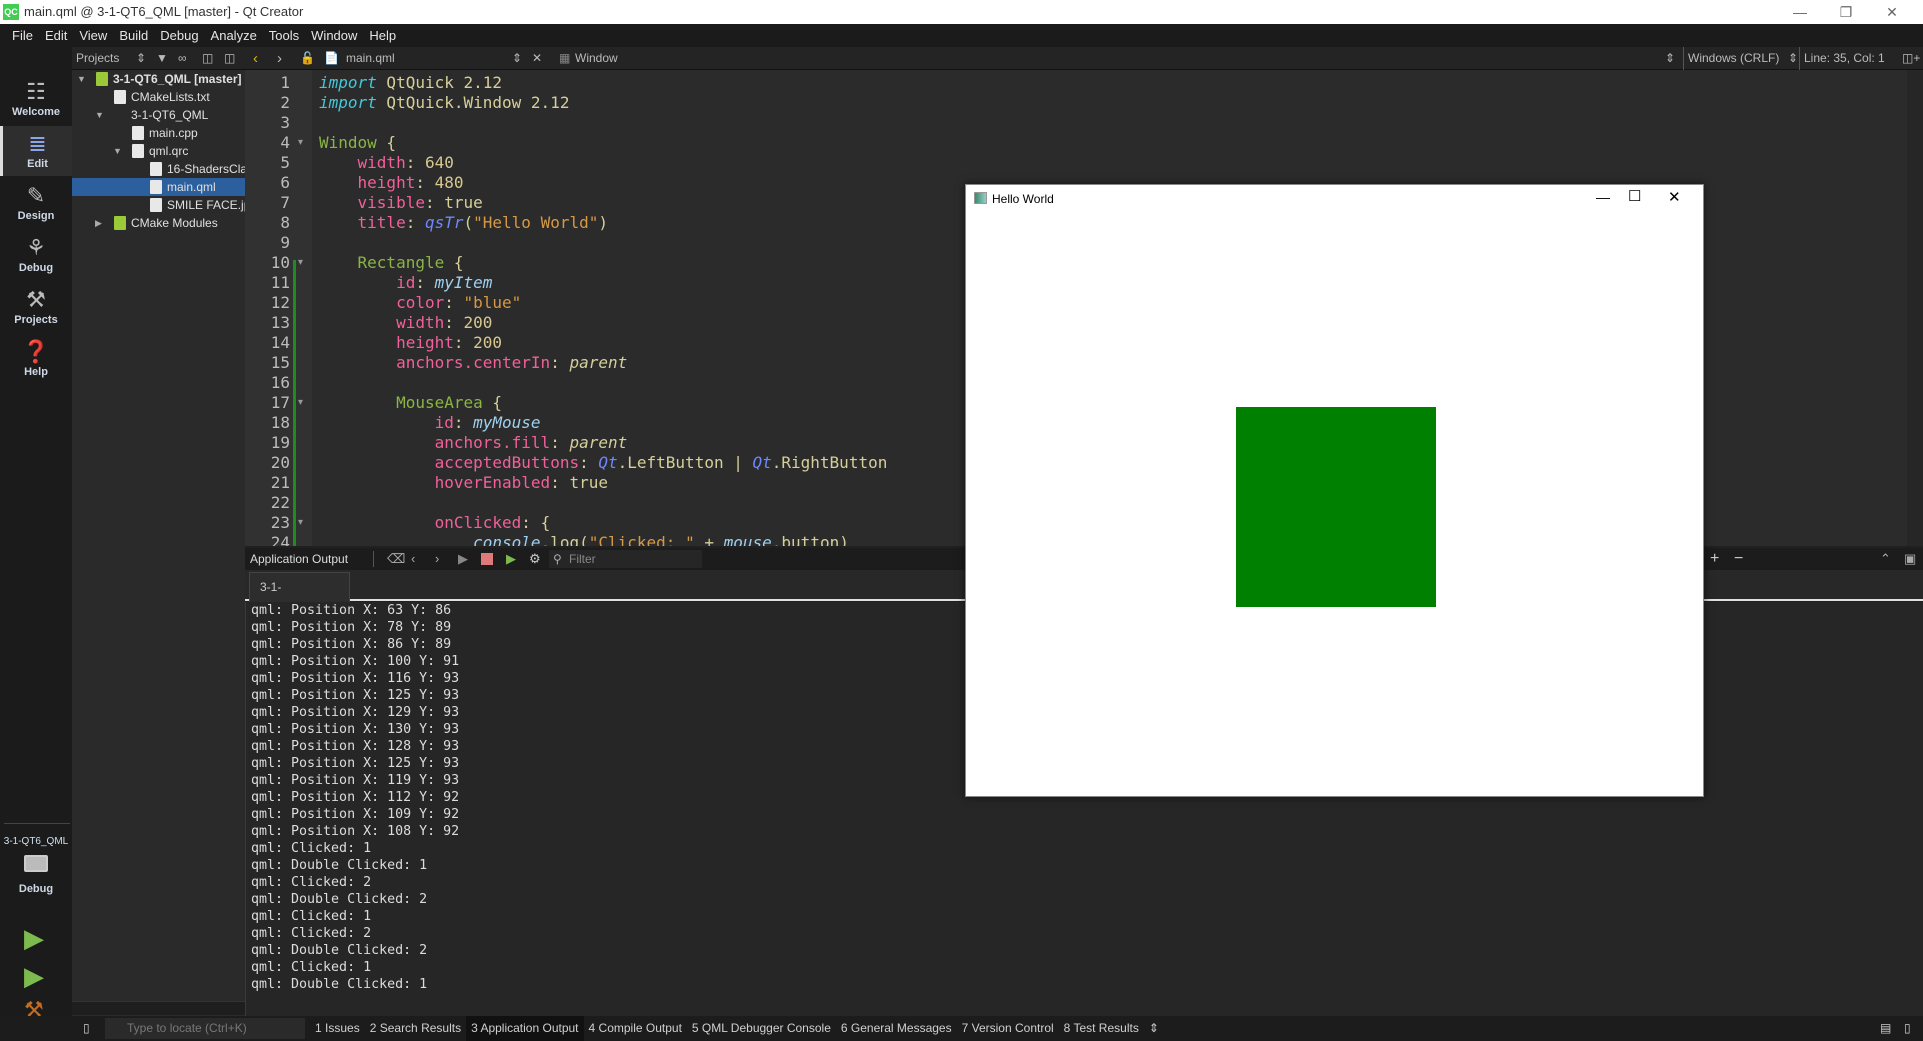  I want to click on bottom-tab: 1 Issues, so click(337, 1028).